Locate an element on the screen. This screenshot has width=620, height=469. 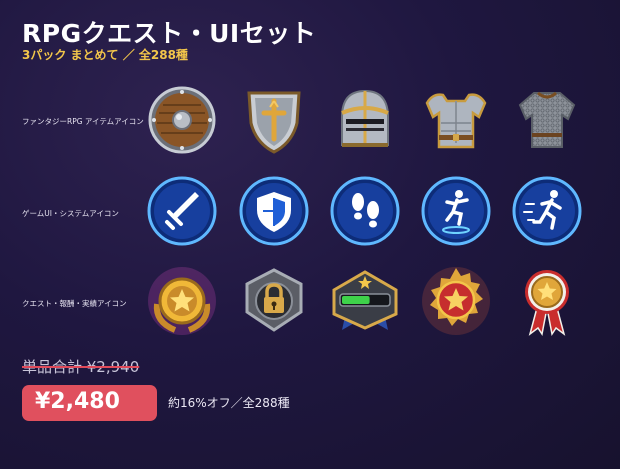
ribbon-rosette-icon is located at coordinates (547, 301).